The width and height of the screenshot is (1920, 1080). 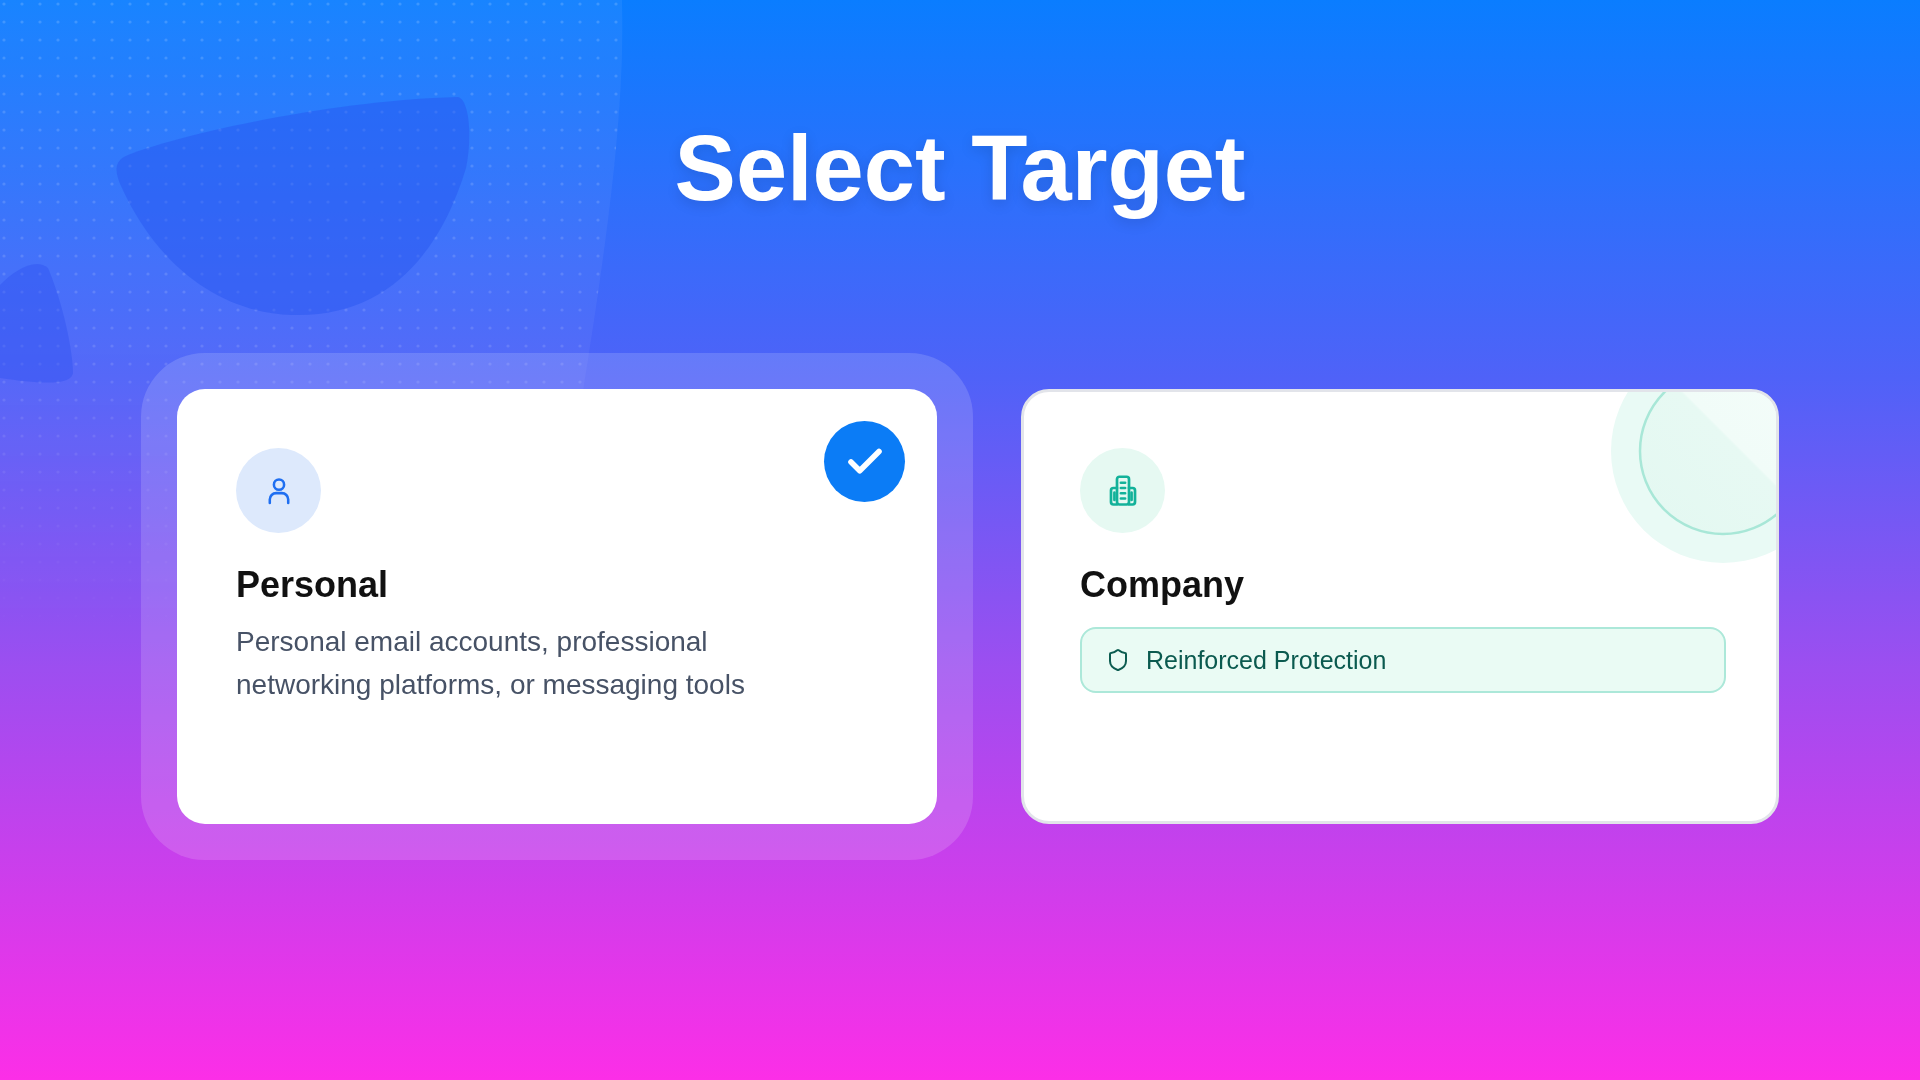 I want to click on banner-label: Reinforced Protection, so click(x=1266, y=660).